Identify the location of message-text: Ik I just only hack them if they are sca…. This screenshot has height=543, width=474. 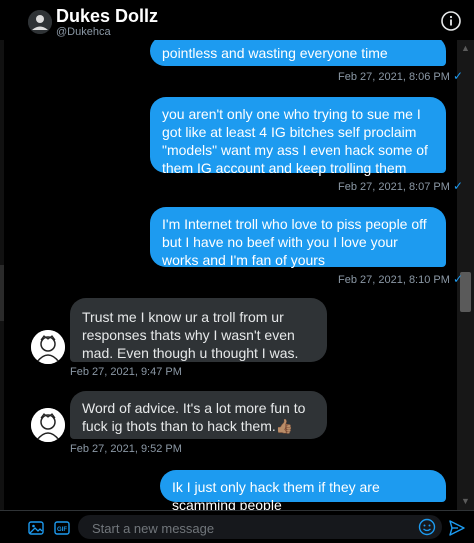
(276, 496).